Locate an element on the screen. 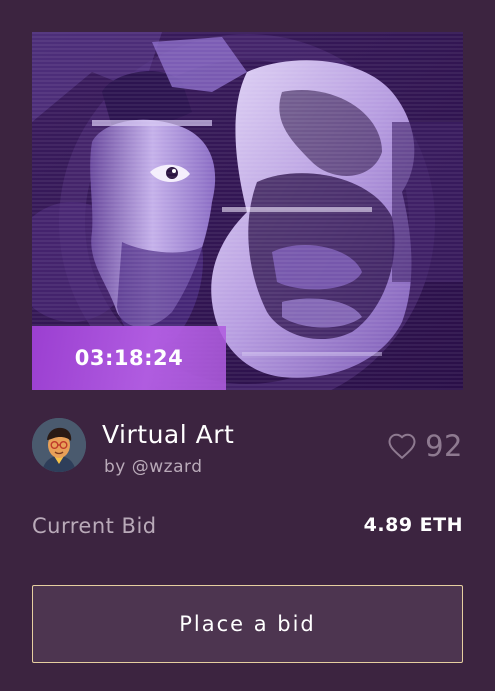 Image resolution: width=495 pixels, height=691 pixels. like-count: 92 is located at coordinates (444, 446).